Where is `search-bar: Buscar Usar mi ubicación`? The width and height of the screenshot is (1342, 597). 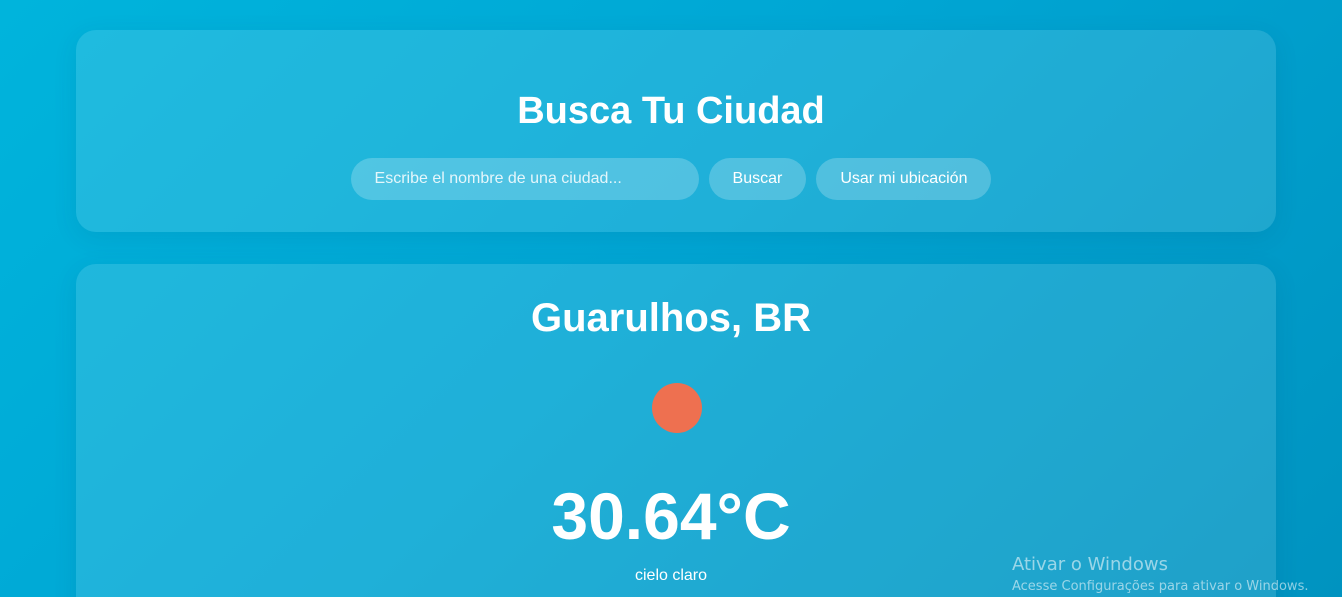
search-bar: Buscar Usar mi ubicación is located at coordinates (671, 179).